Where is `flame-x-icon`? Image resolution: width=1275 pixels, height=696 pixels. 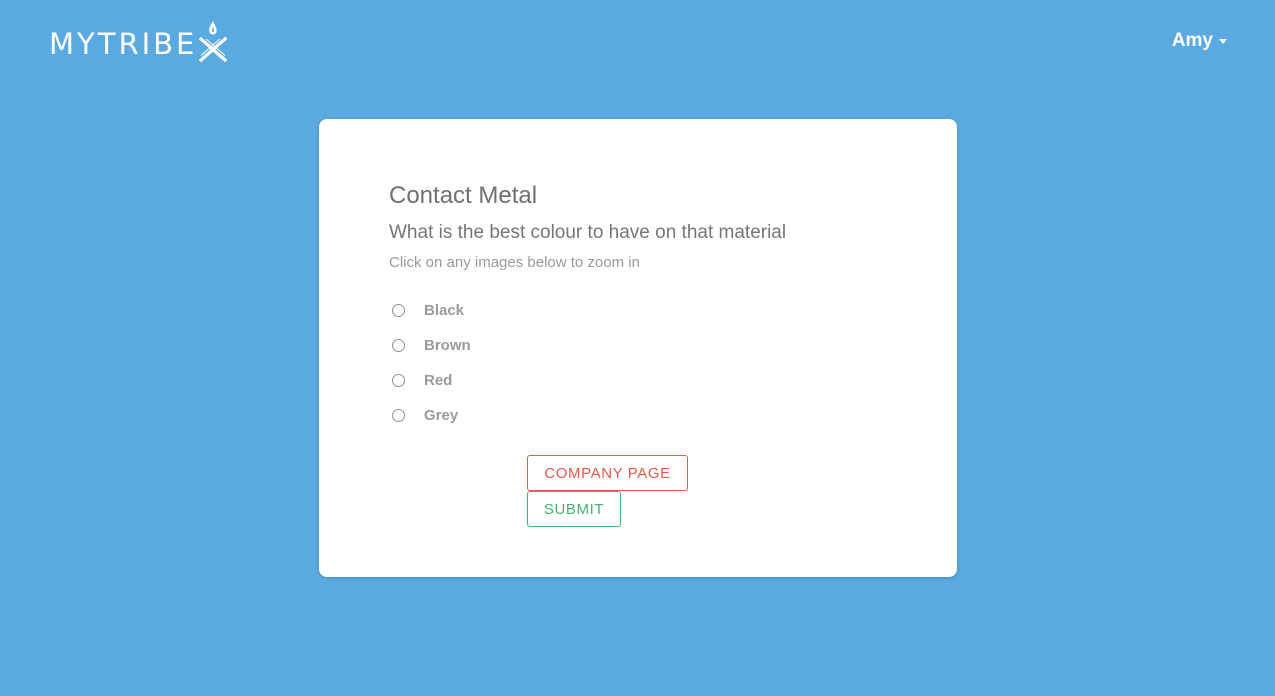 flame-x-icon is located at coordinates (213, 41).